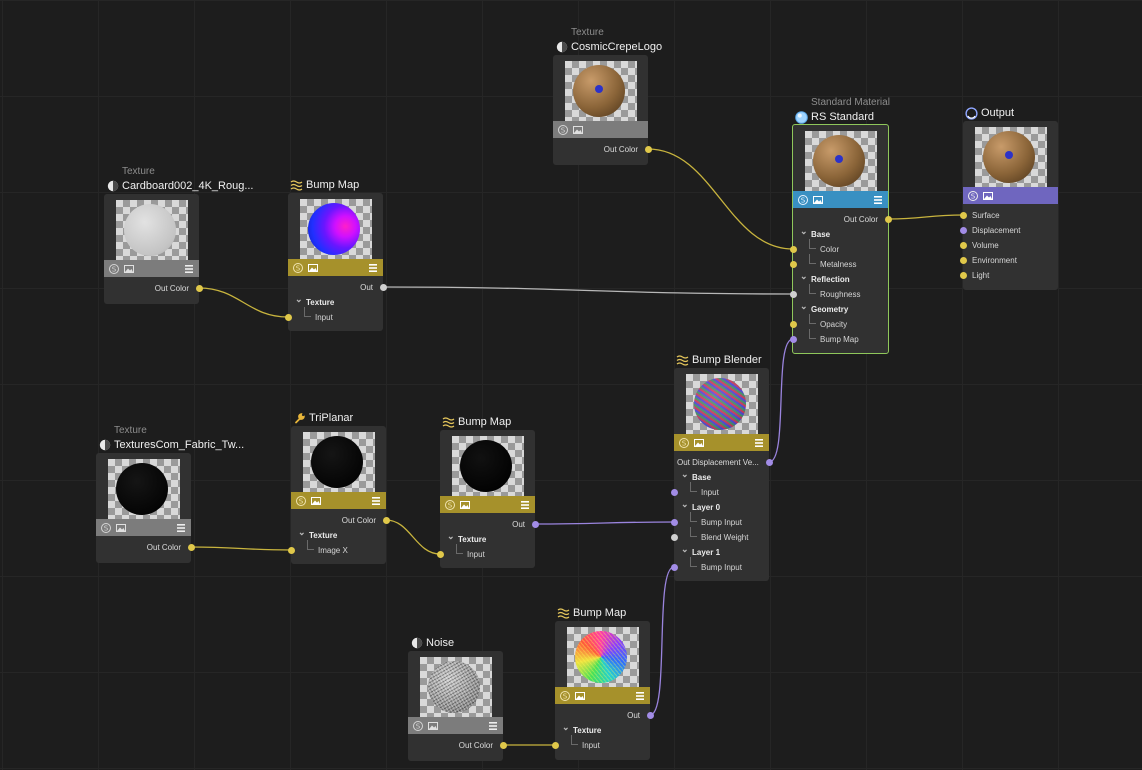  I want to click on node-title: Bump Blender, so click(719, 360).